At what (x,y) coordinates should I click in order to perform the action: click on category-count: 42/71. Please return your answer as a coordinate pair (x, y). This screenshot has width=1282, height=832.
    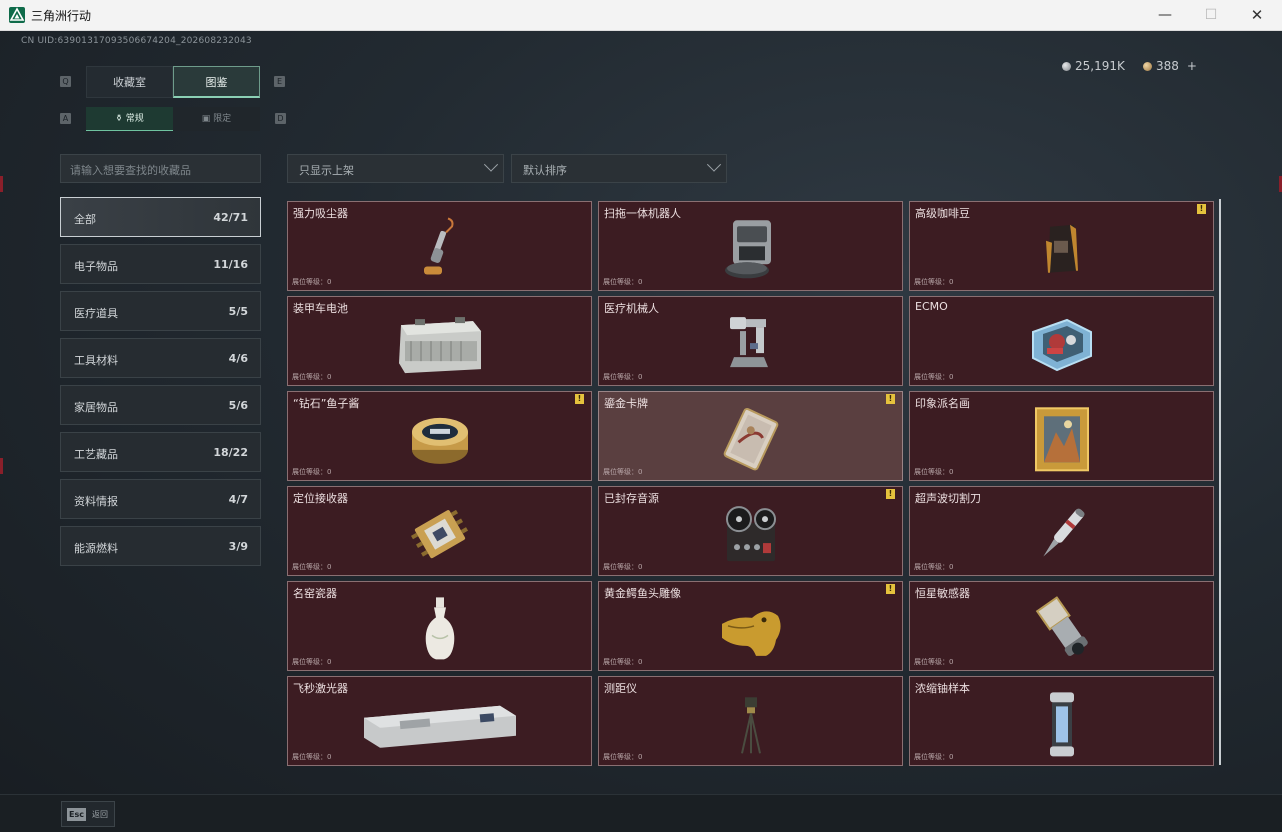
    Looking at the image, I should click on (230, 217).